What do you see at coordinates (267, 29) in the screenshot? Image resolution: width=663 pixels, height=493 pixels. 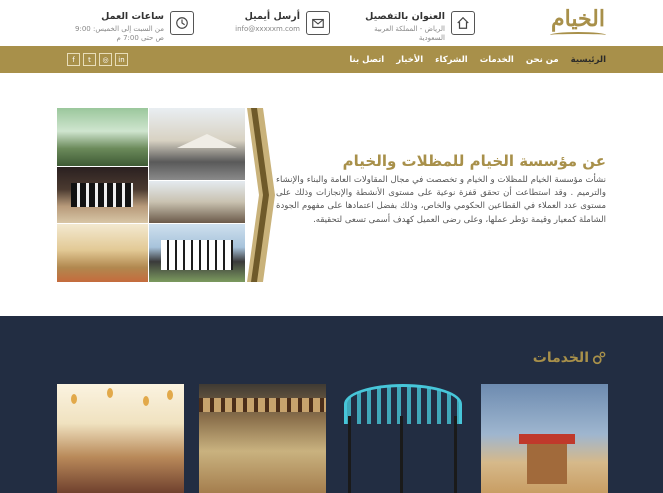 I see `email-address: info@xxxxxm.com` at bounding box center [267, 29].